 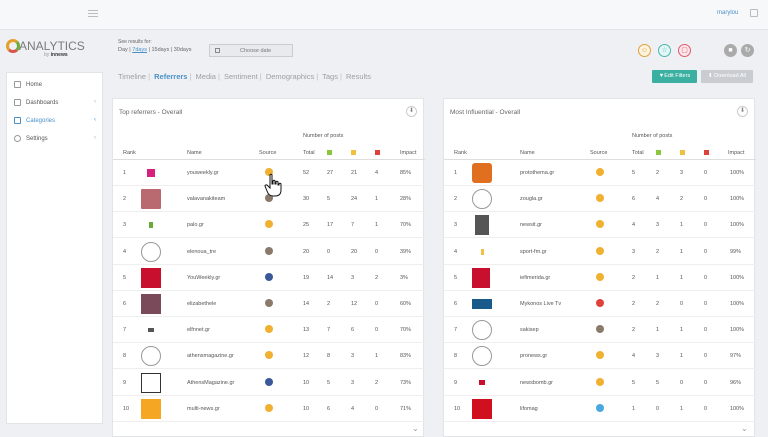 I want to click on tab-tags: Tags, so click(x=330, y=76).